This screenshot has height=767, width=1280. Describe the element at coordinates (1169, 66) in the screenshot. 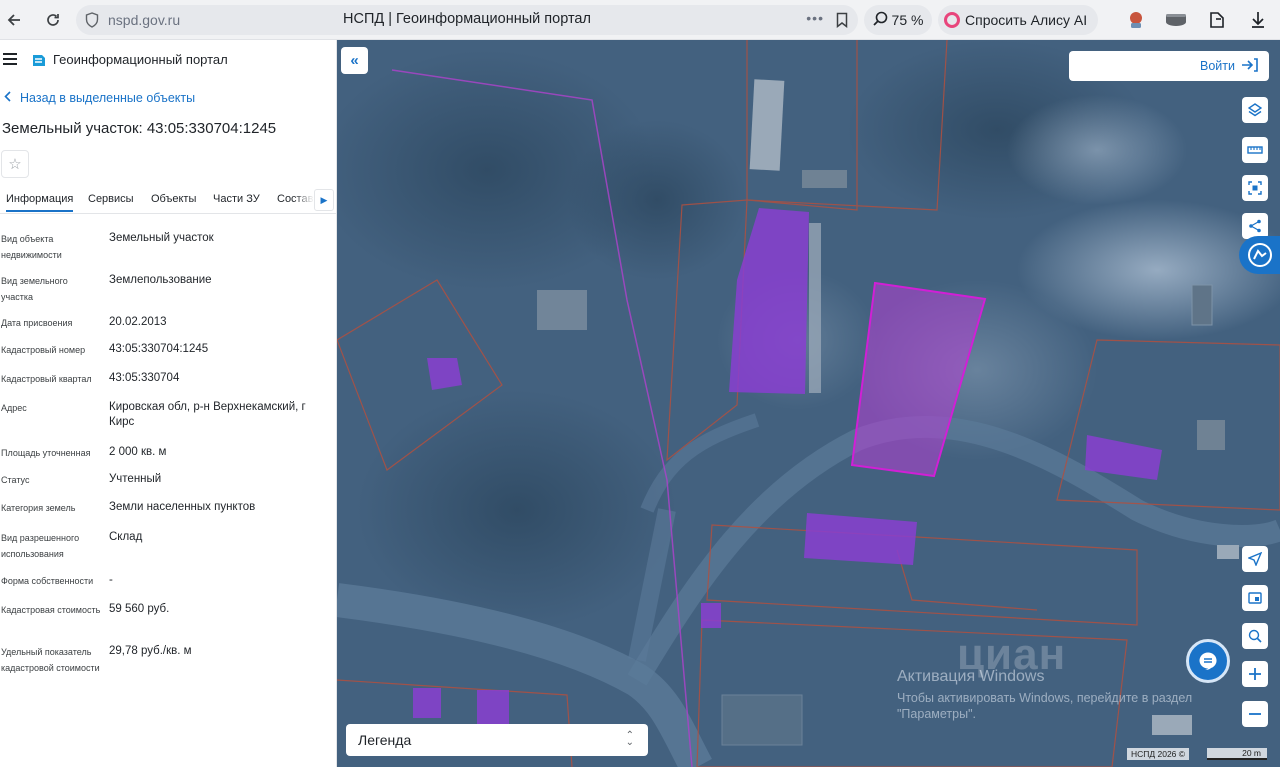

I see `login-button: Войти` at that location.